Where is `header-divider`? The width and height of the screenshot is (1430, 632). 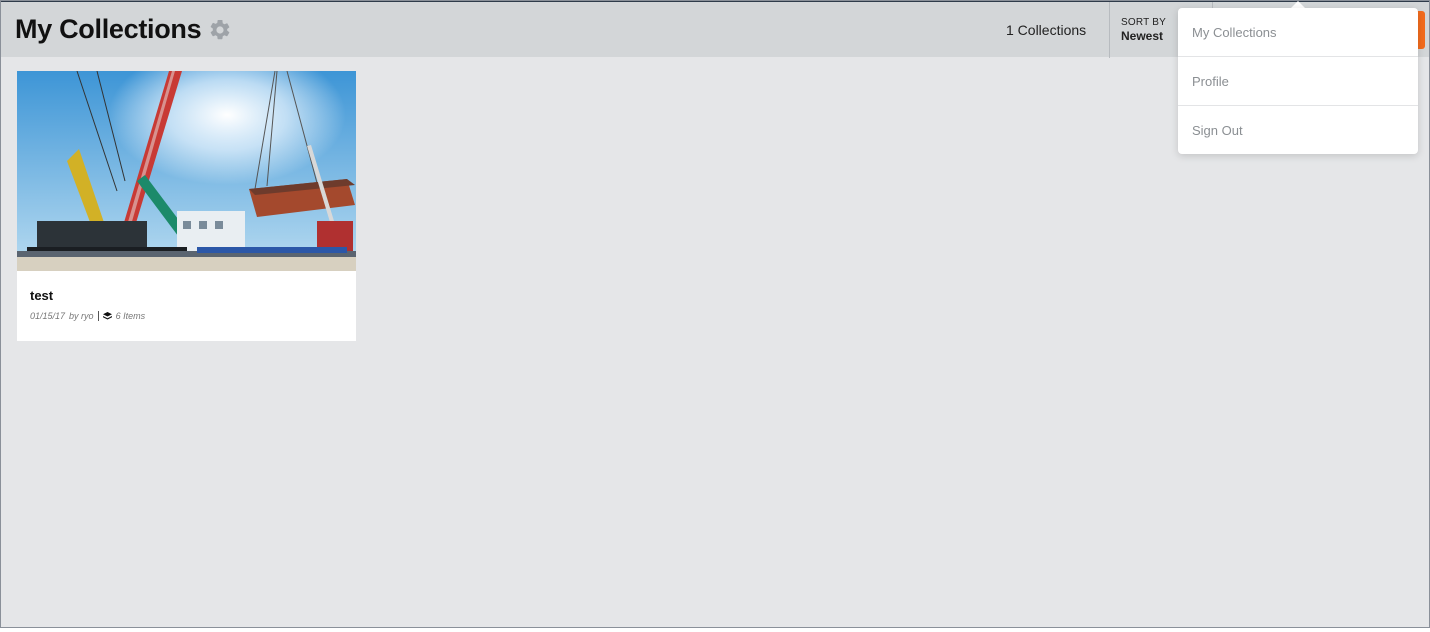
header-divider is located at coordinates (1109, 30).